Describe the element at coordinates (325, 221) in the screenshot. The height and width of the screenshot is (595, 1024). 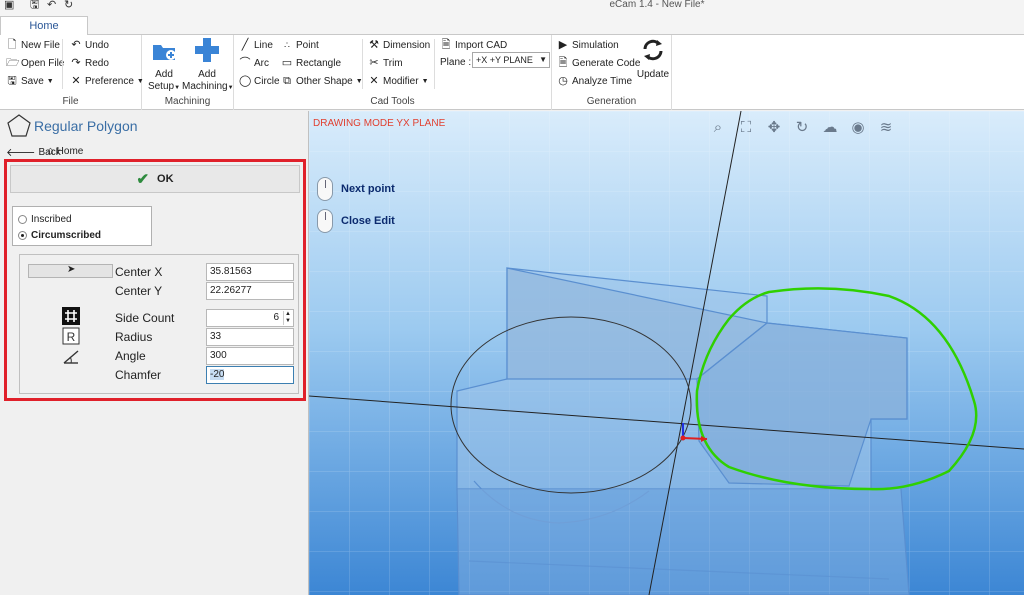
I see `mouse-right-icon` at that location.